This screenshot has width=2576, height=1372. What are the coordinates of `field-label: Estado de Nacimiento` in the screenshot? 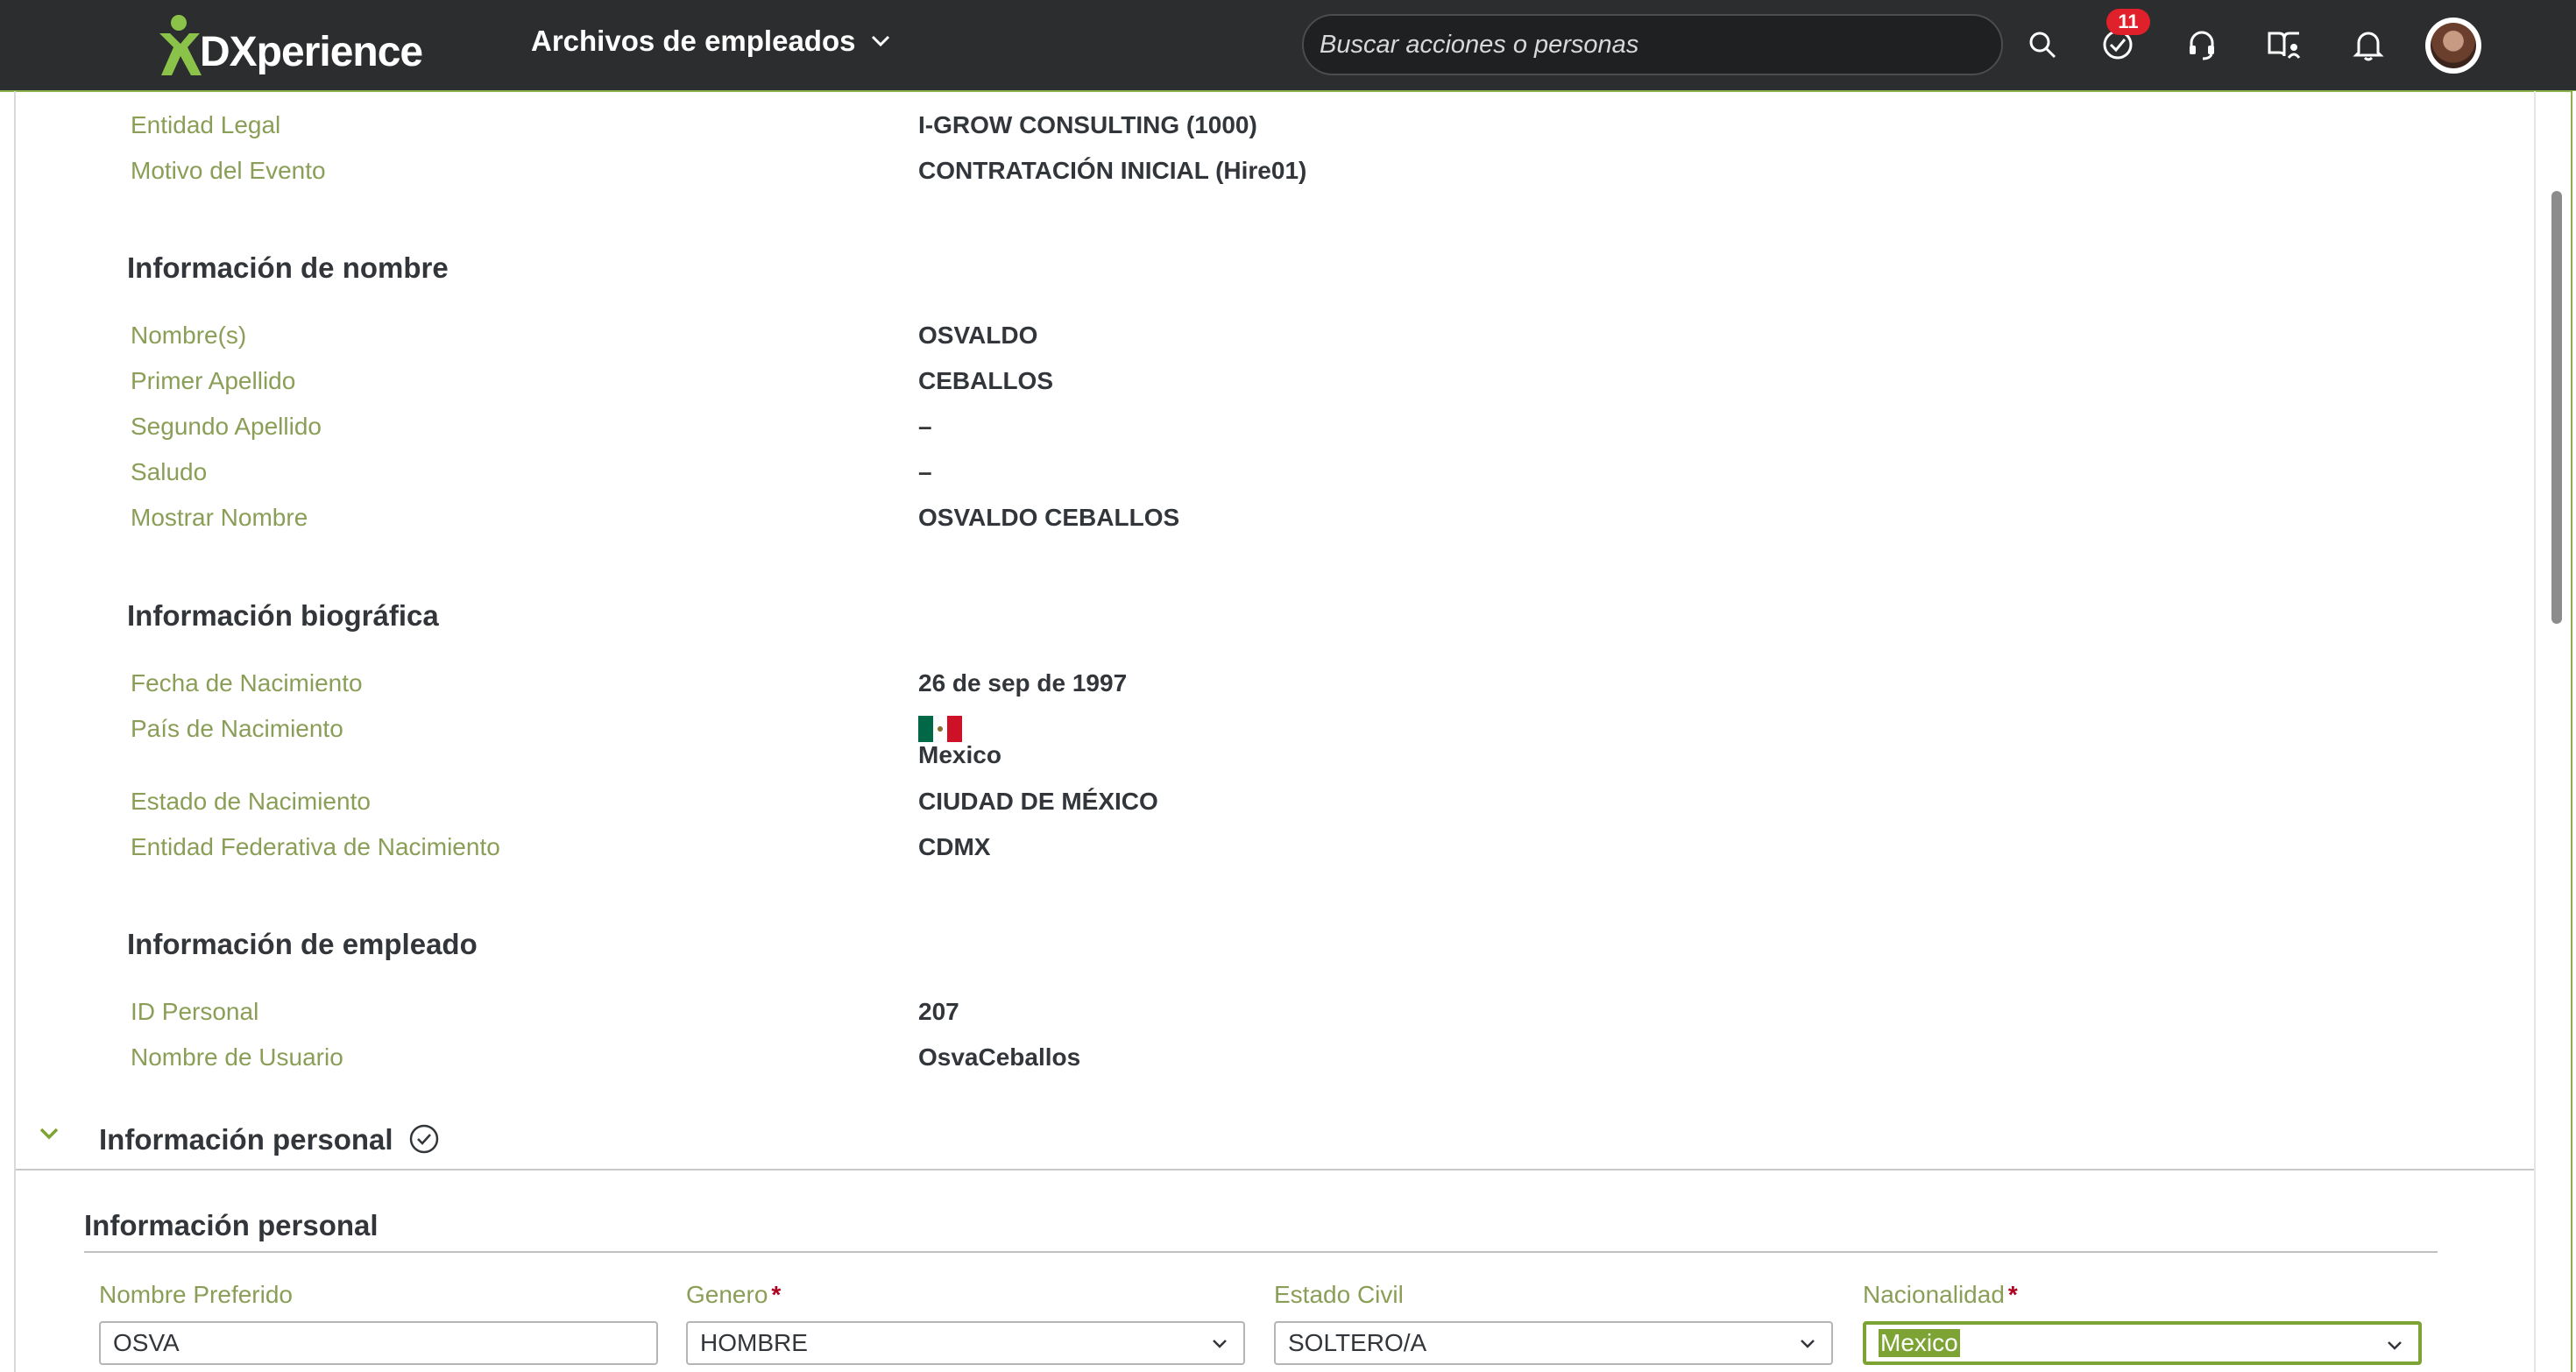 It's located at (251, 802).